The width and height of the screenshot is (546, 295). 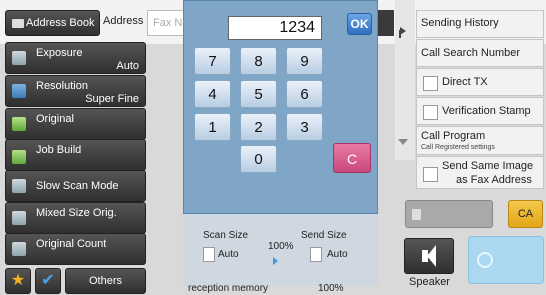 What do you see at coordinates (123, 21) in the screenshot?
I see `address-label: Address` at bounding box center [123, 21].